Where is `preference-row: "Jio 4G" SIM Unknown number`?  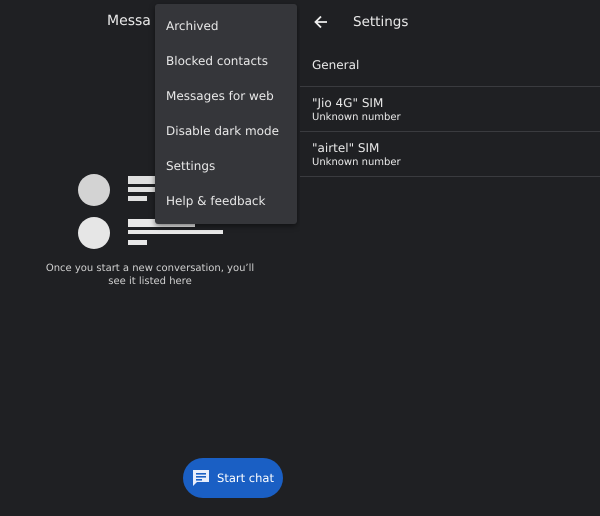
preference-row: "Jio 4G" SIM Unknown number is located at coordinates (450, 109).